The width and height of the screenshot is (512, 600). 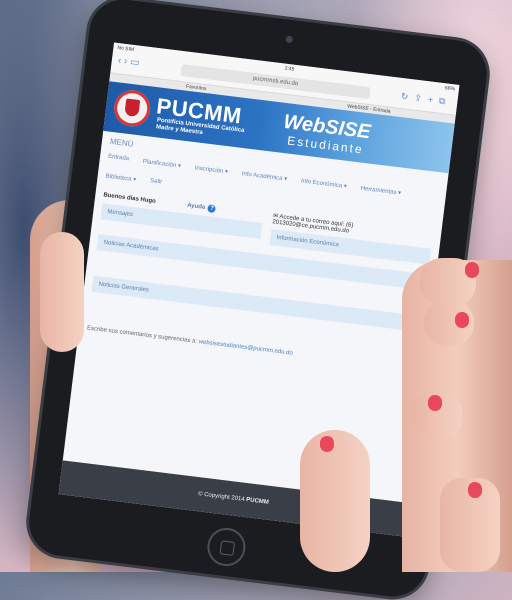 What do you see at coordinates (289, 39) in the screenshot?
I see `front-camera` at bounding box center [289, 39].